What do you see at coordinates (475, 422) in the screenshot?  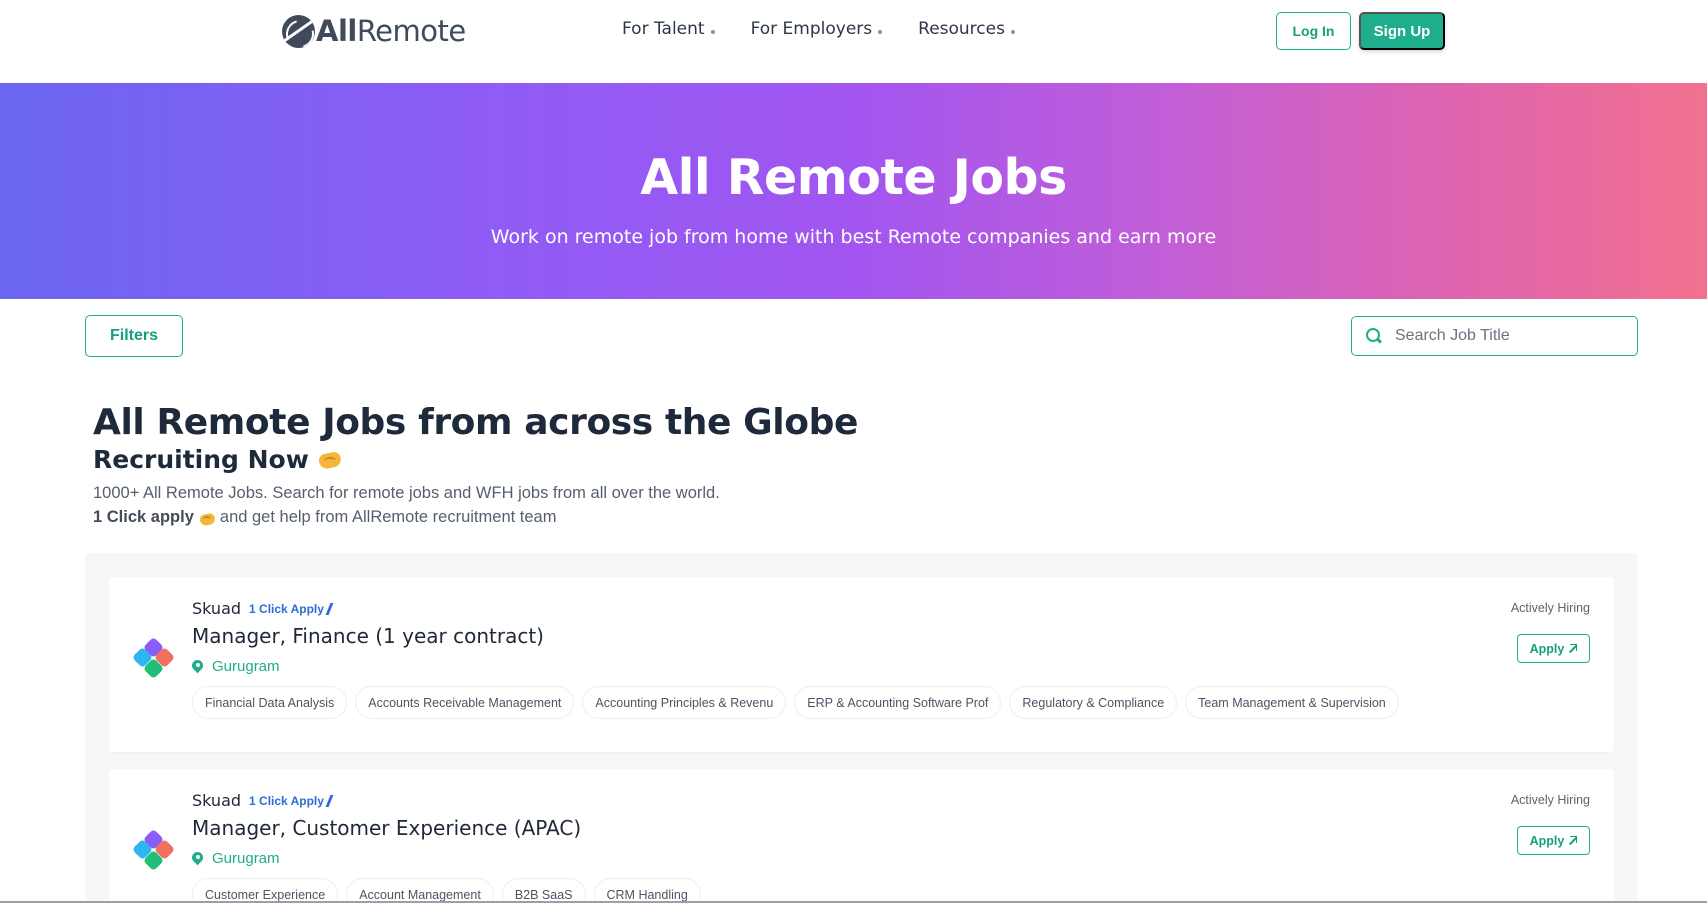 I see `page-title: All Remote Jobs from across the Globe` at bounding box center [475, 422].